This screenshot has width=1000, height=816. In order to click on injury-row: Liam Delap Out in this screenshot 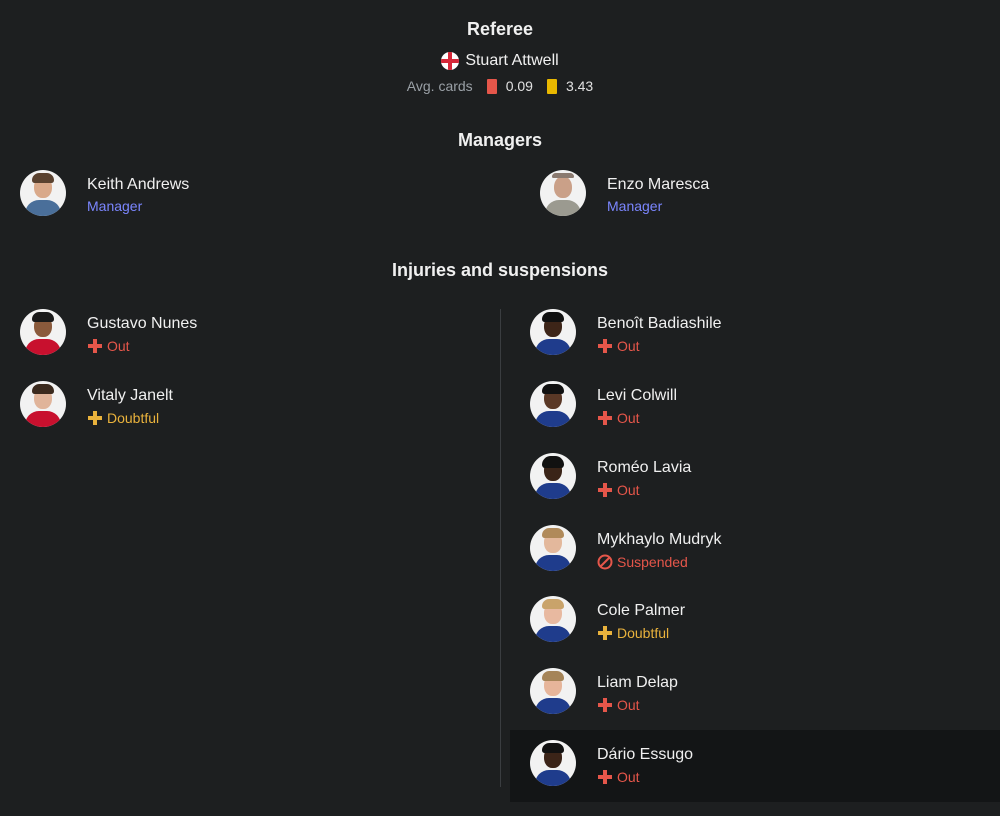, I will do `click(604, 691)`.